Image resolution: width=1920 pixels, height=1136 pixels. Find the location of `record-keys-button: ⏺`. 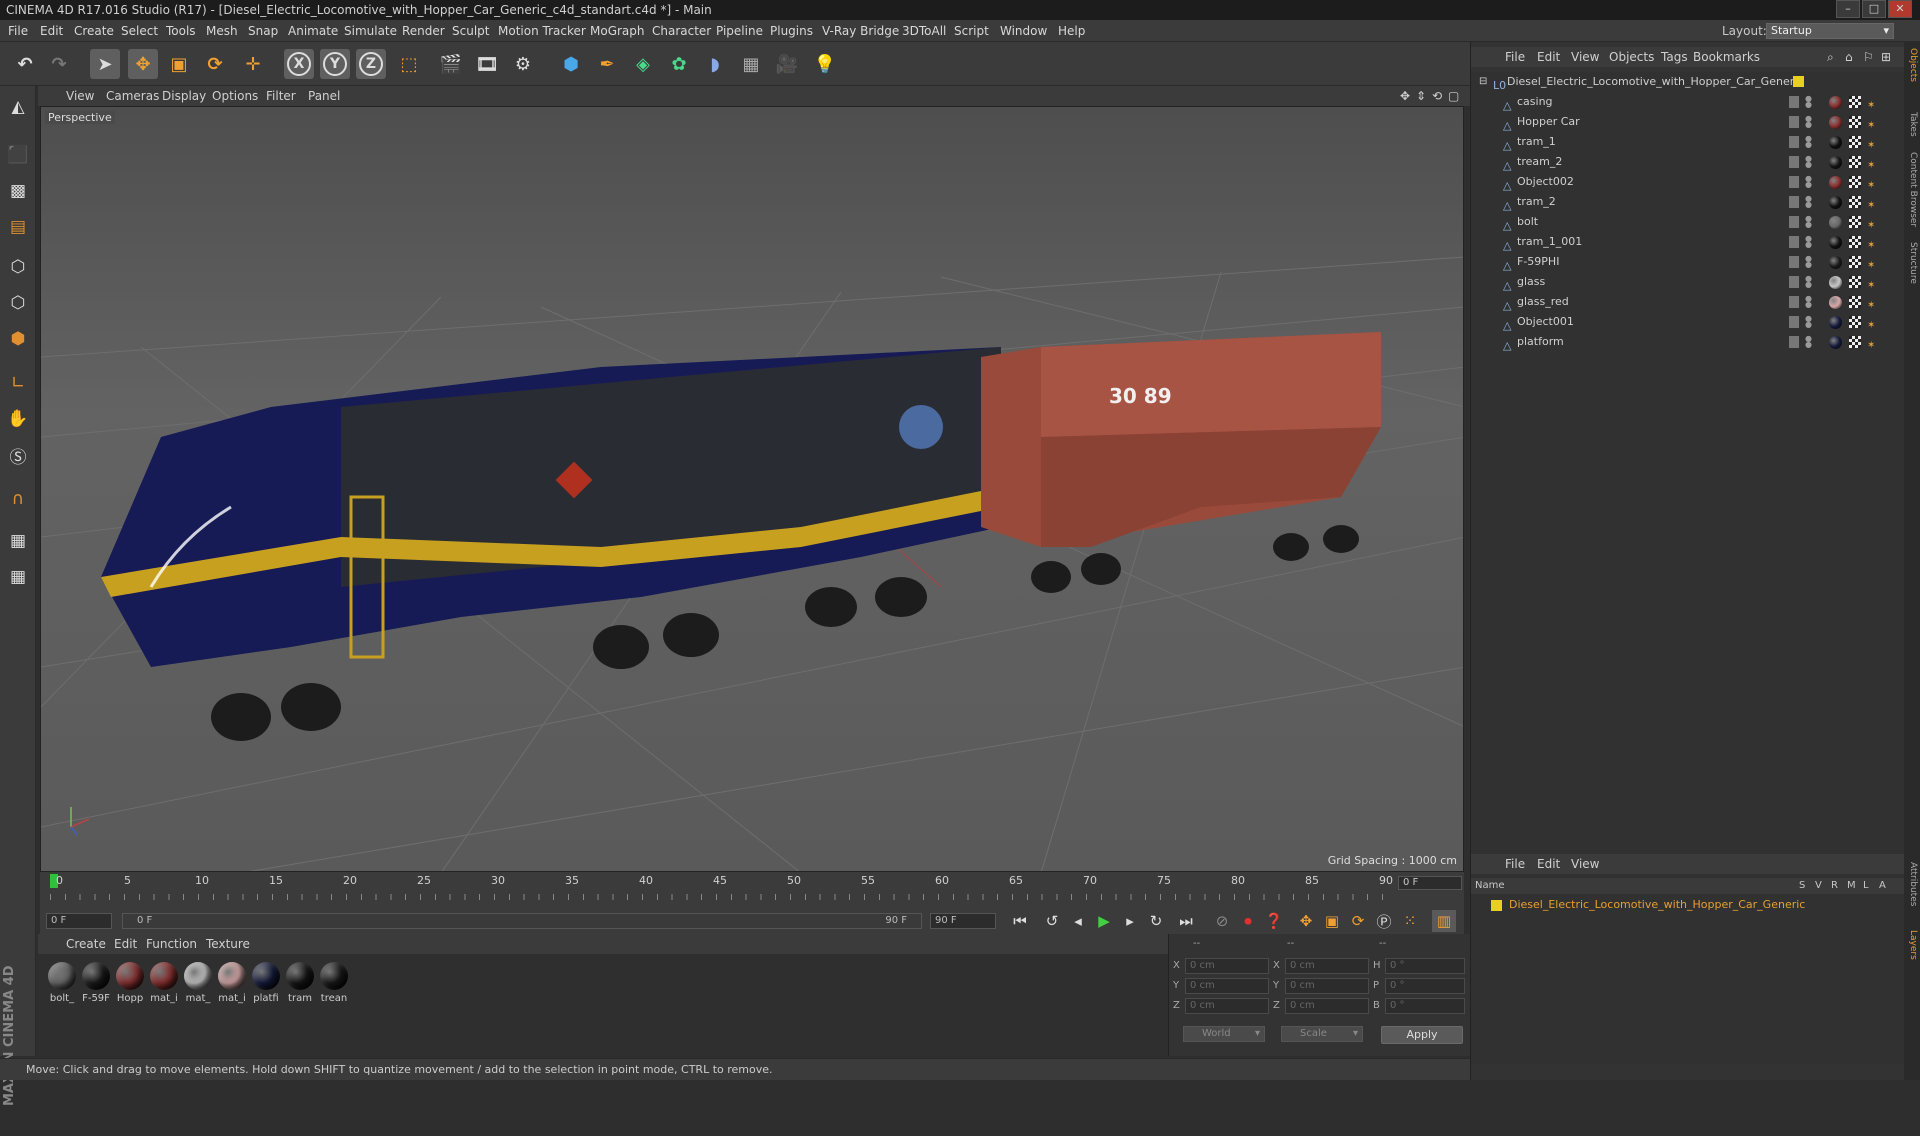

record-keys-button: ⏺ is located at coordinates (1248, 921).